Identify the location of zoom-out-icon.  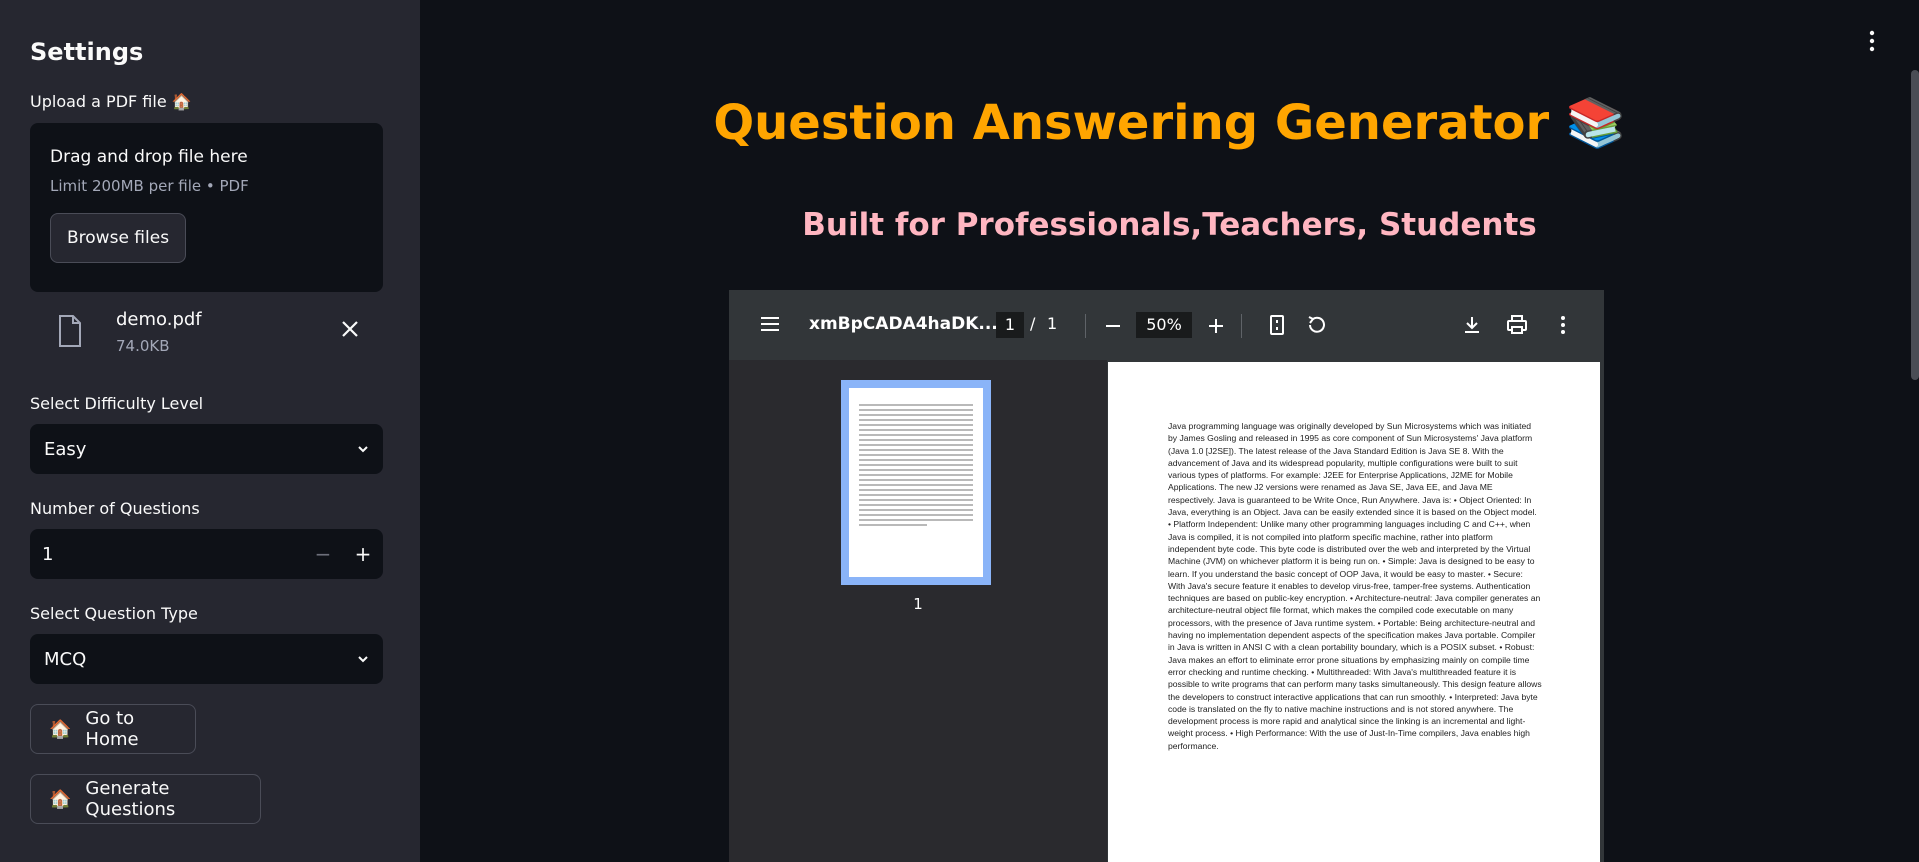
(1113, 326).